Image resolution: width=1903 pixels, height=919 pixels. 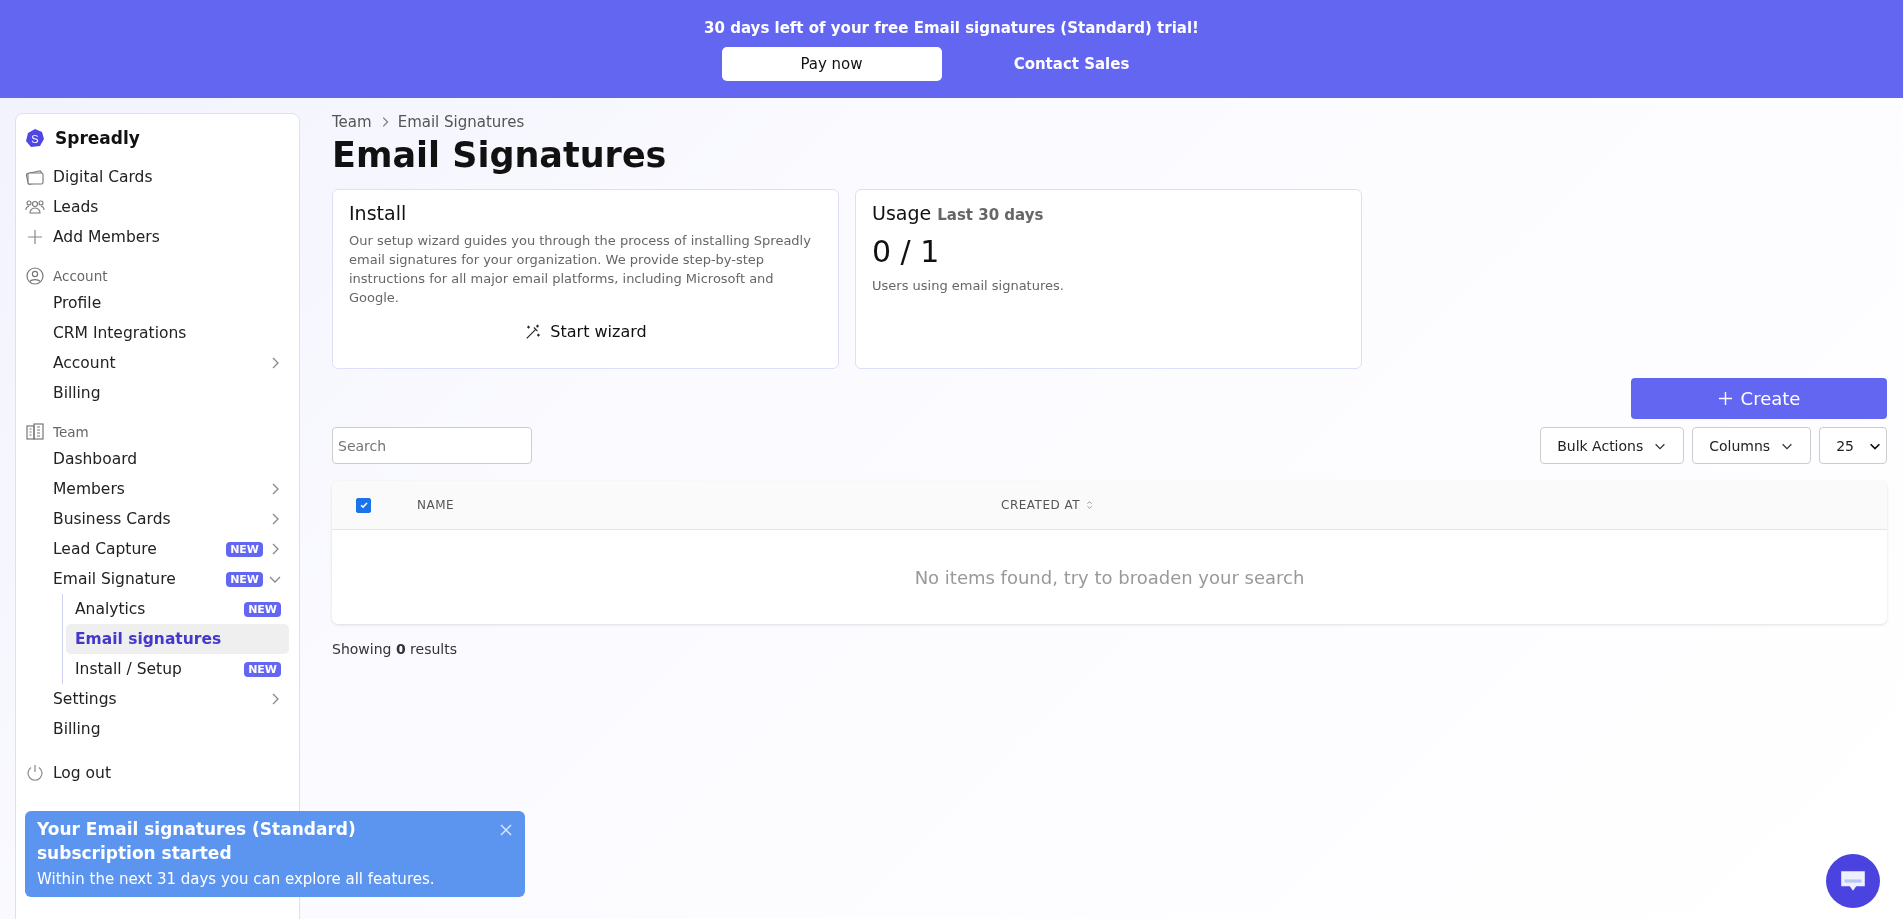 I want to click on trial-message: 30 days left of your free Email signatures (Standard) trial!, so click(x=951, y=27).